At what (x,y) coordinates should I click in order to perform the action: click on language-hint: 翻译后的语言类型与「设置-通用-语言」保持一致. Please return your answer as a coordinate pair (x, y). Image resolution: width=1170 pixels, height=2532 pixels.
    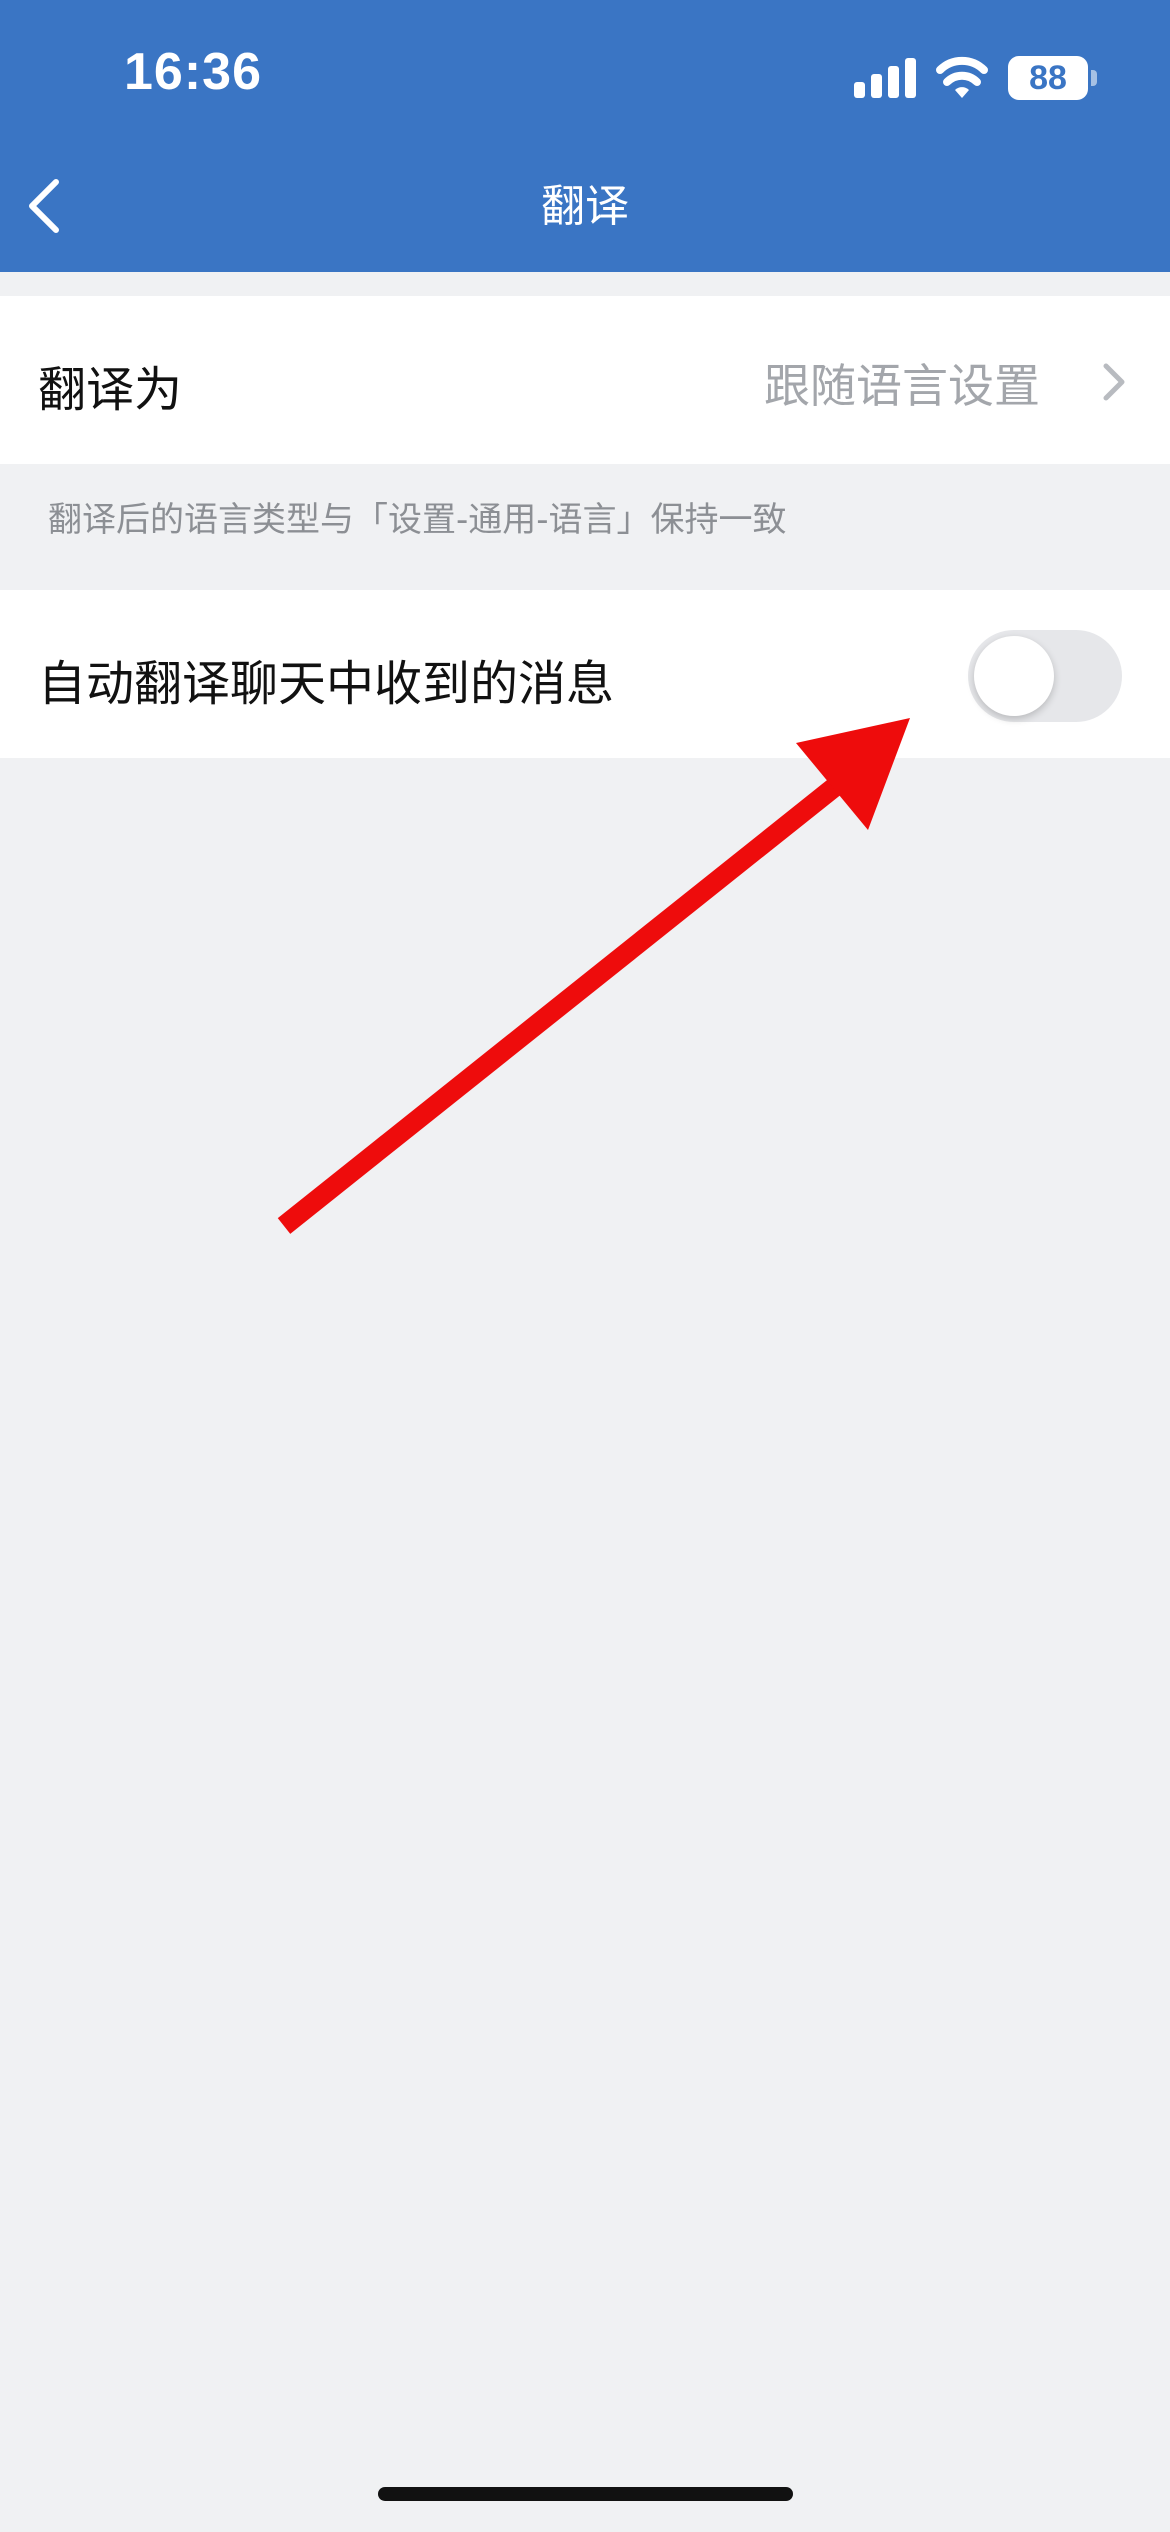
    Looking at the image, I should click on (417, 520).